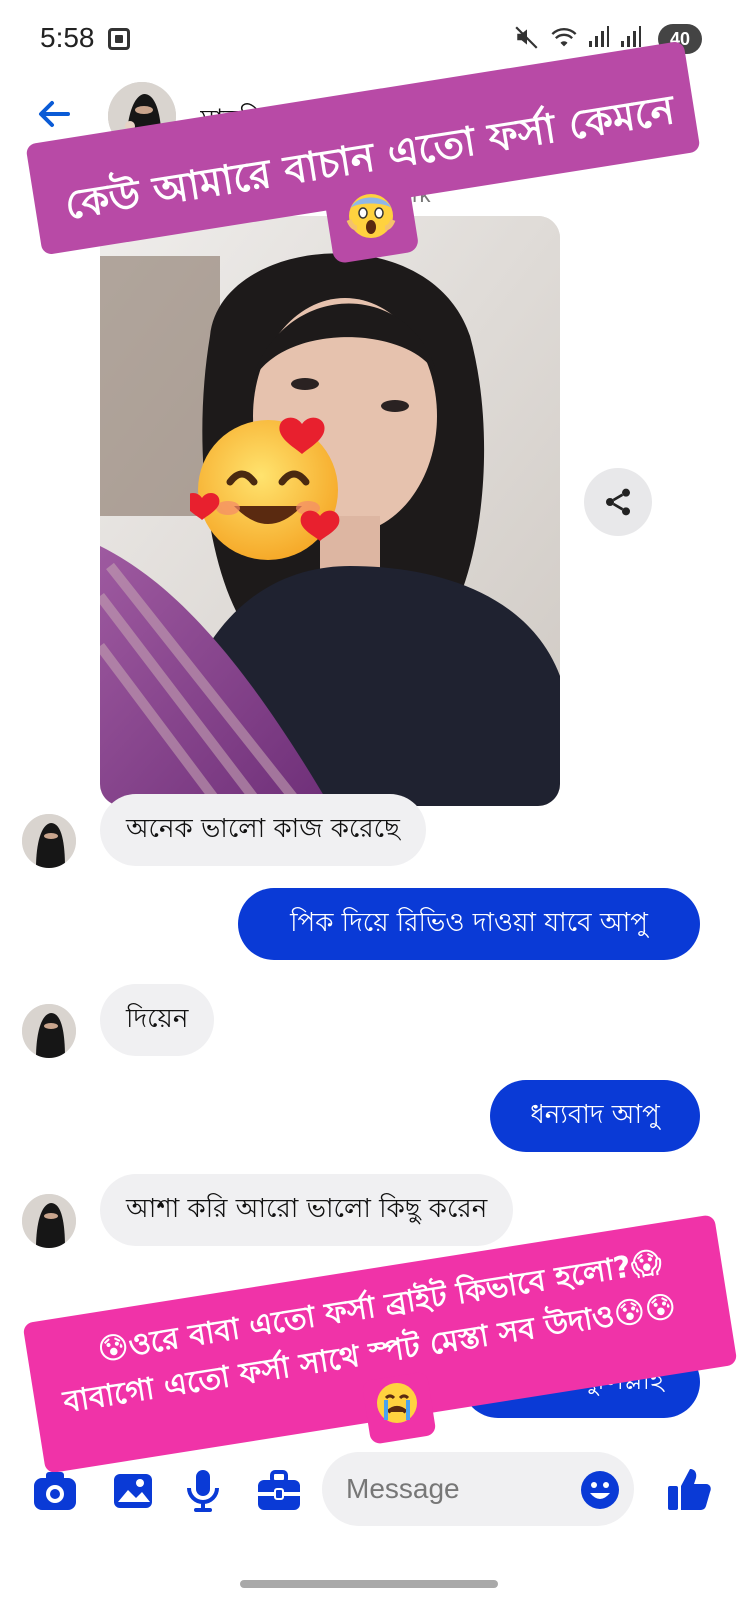 Image resolution: width=738 pixels, height=1600 pixels. What do you see at coordinates (67, 37) in the screenshot?
I see `status-time: 5:58` at bounding box center [67, 37].